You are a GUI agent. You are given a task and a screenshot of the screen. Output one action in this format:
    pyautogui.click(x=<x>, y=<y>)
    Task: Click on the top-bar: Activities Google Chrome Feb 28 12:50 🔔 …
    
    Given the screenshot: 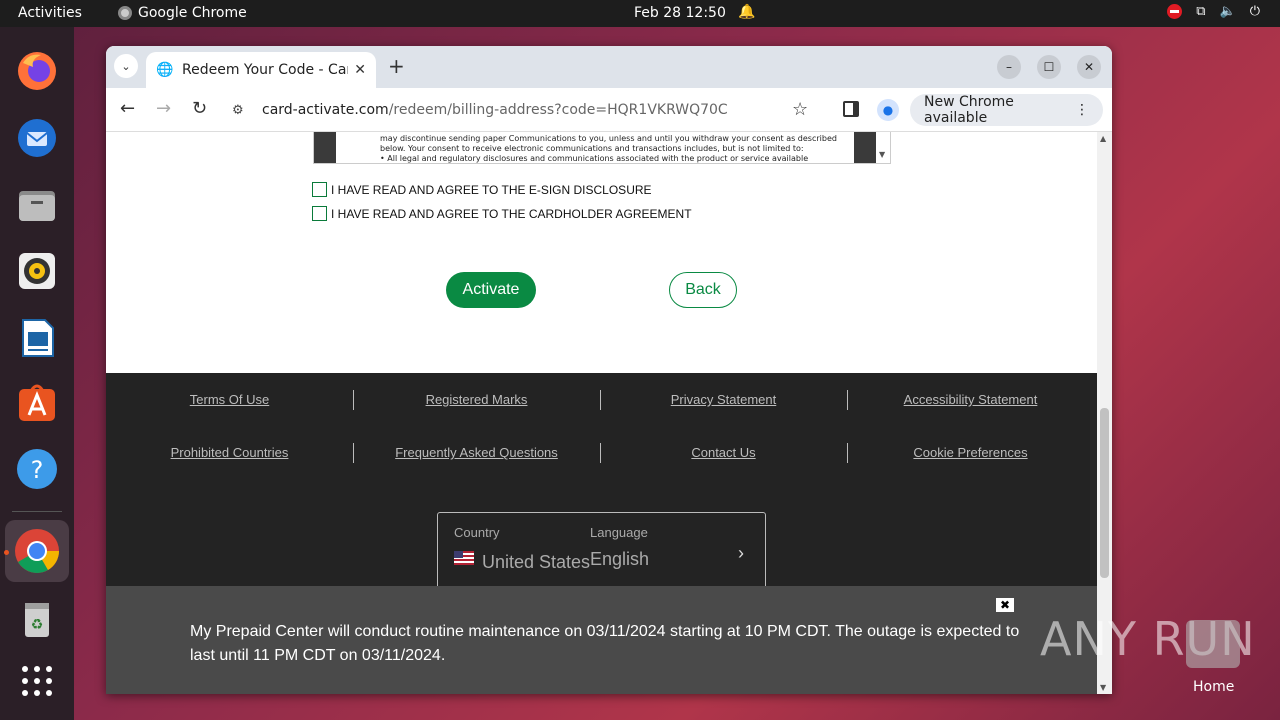 What is the action you would take?
    pyautogui.click(x=640, y=13)
    